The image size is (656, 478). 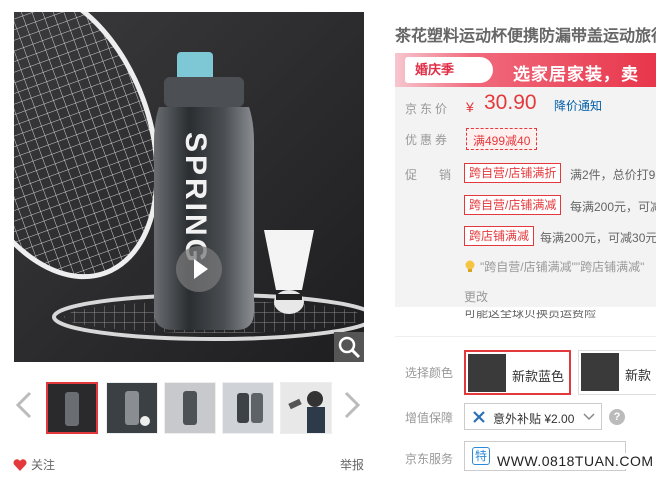 I want to click on promo-text-2: 每满200元，可减, so click(x=613, y=207).